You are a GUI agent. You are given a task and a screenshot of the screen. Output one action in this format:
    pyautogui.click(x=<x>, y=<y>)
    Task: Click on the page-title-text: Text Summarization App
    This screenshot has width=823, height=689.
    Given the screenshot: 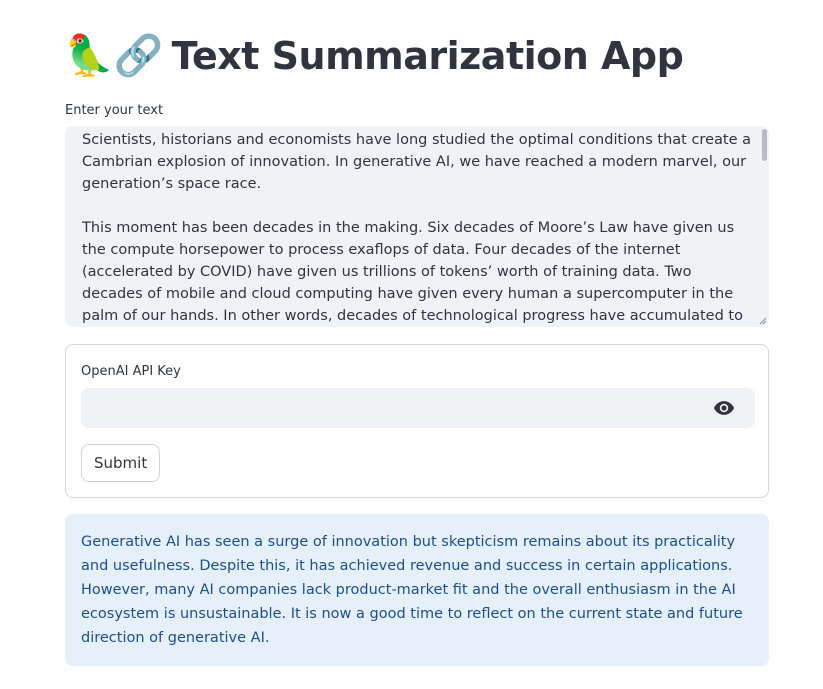 What is the action you would take?
    pyautogui.click(x=427, y=56)
    